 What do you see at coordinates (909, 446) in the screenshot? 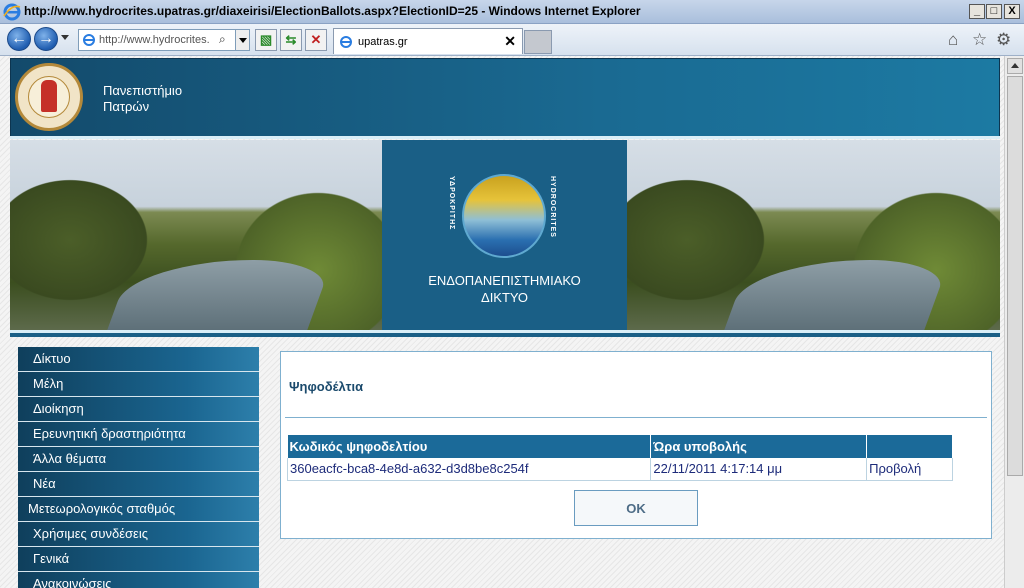
I see `column-header-actions` at bounding box center [909, 446].